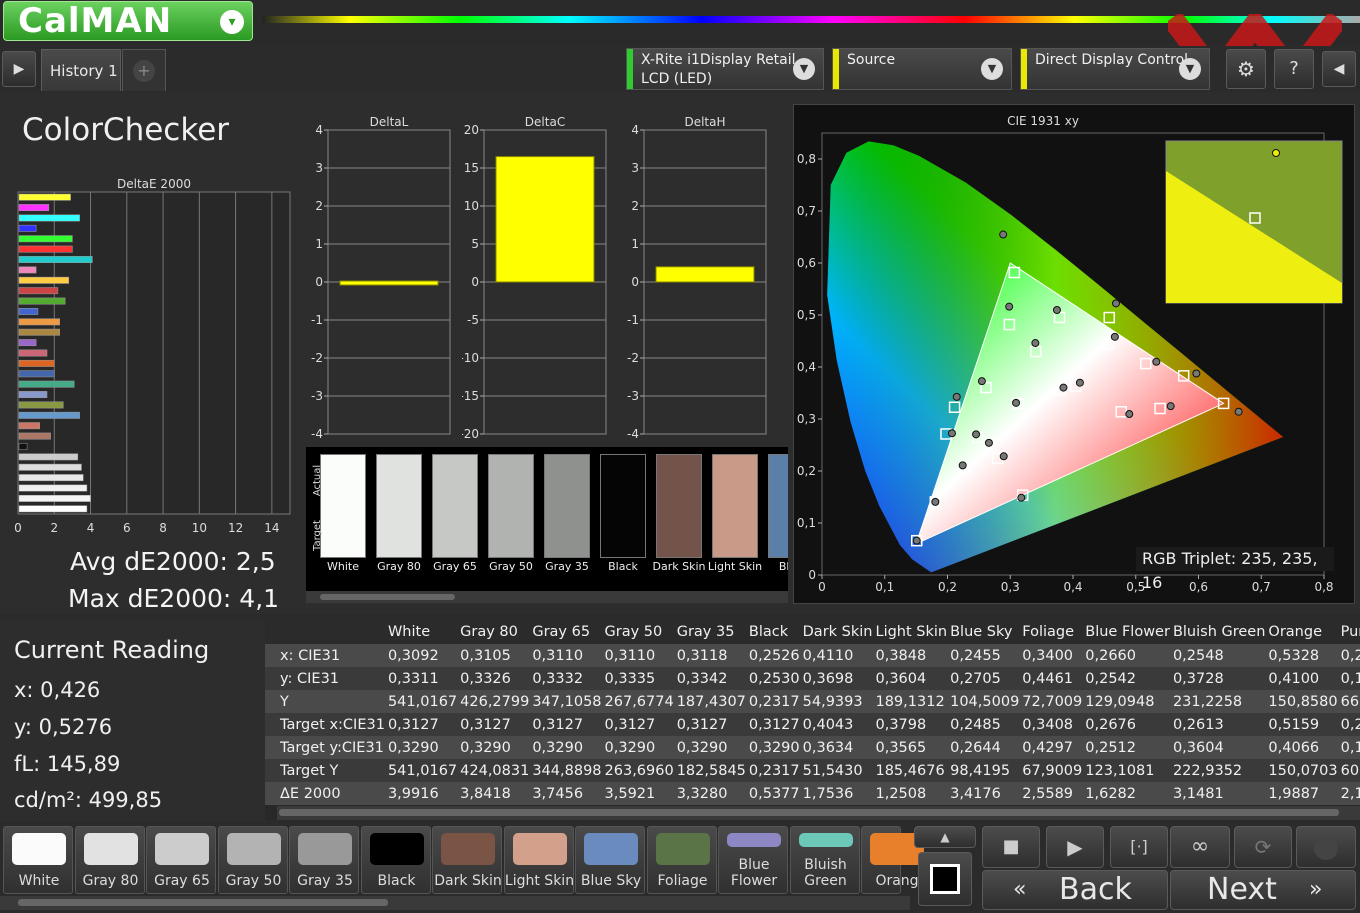  I want to click on table-cell: 3,7456, so click(565, 793).